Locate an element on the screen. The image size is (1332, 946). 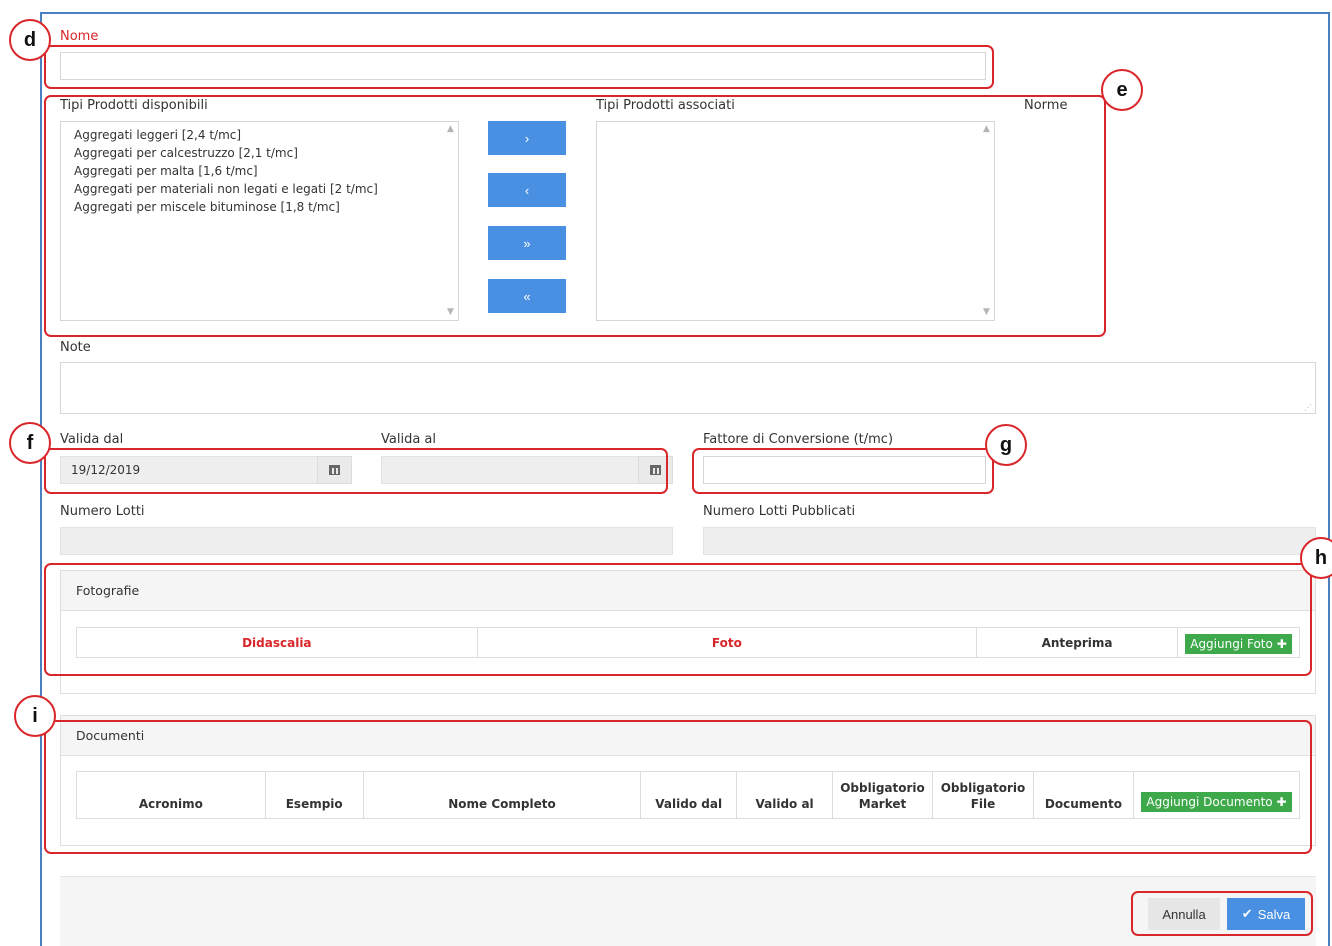
numero-lotti-pubblicati-field is located at coordinates (1009, 541).